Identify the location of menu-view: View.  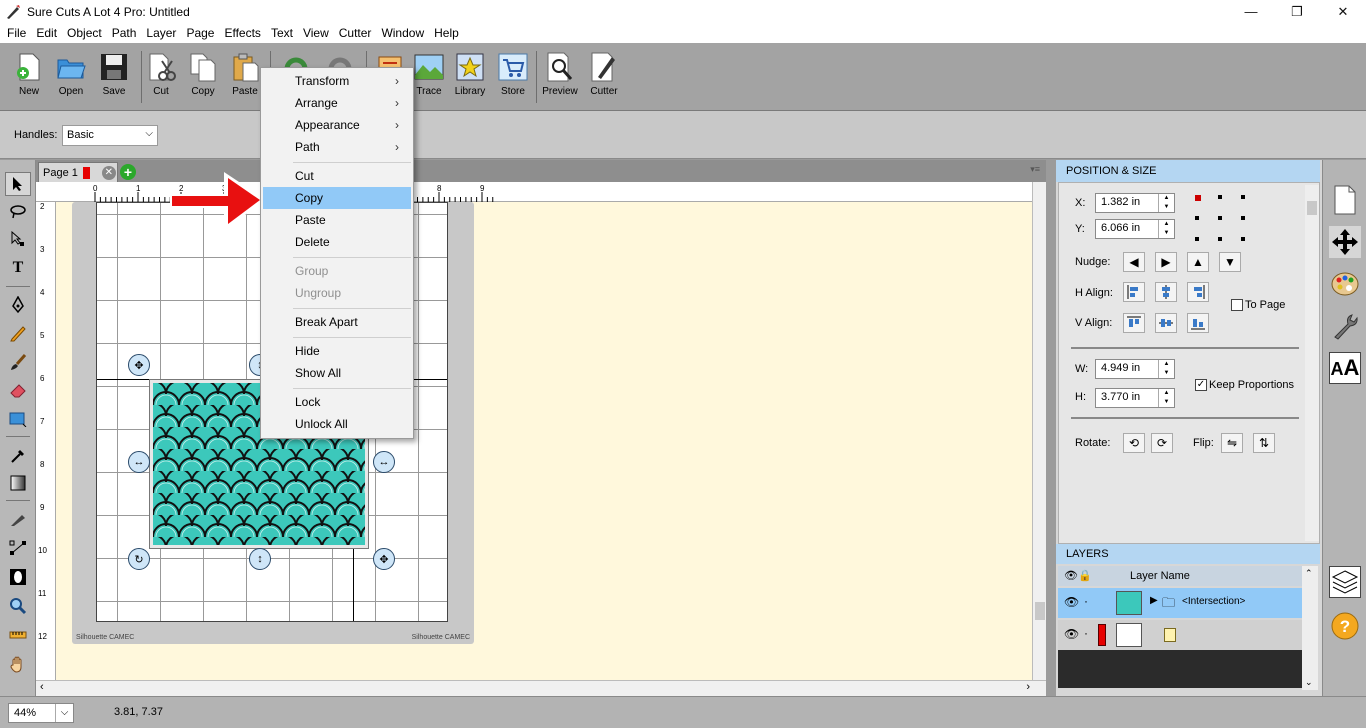
(316, 33).